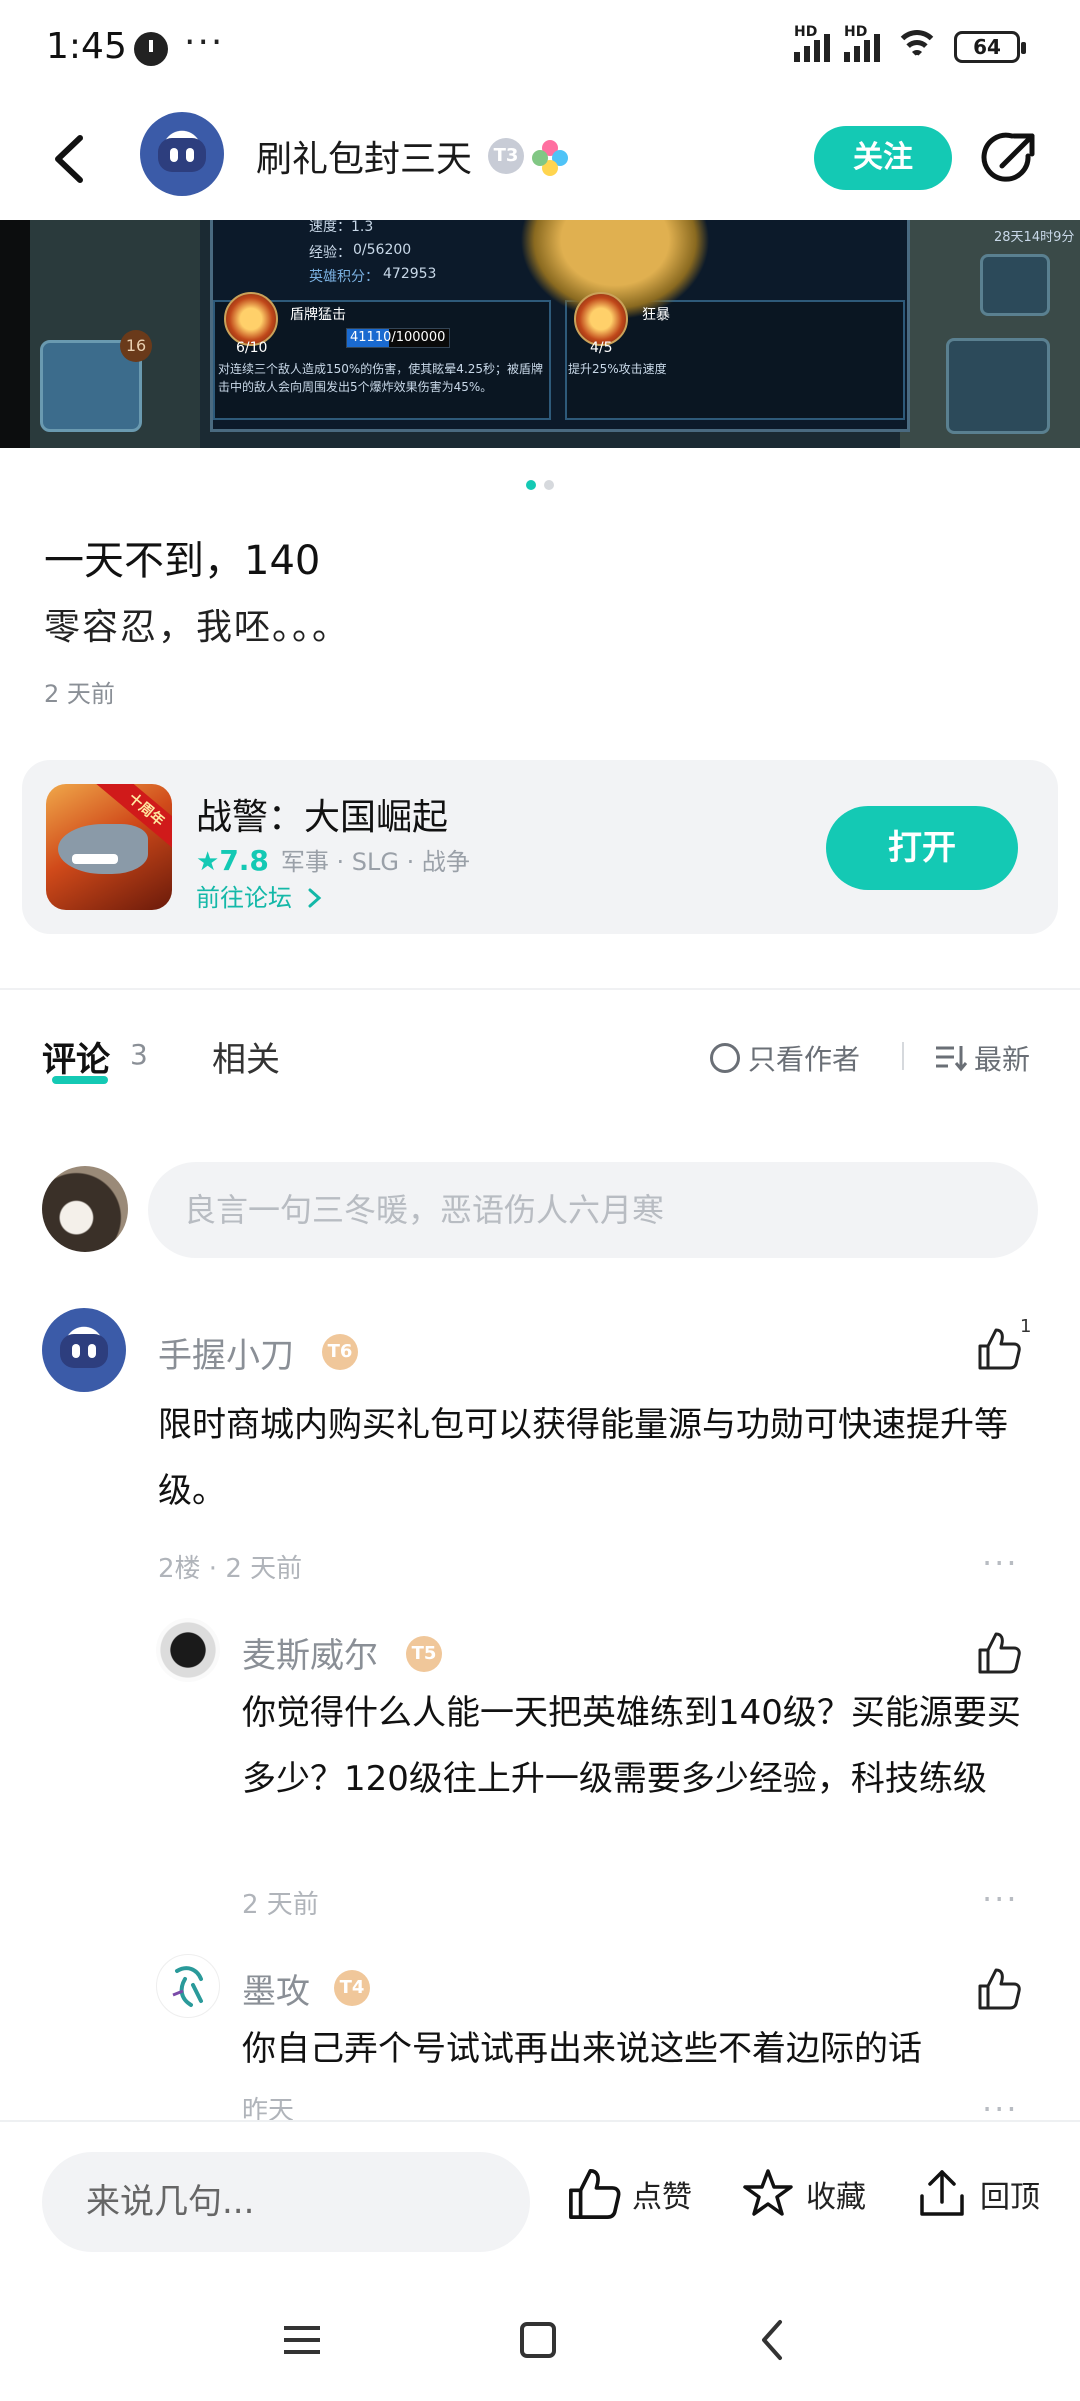 The width and height of the screenshot is (1080, 2401). What do you see at coordinates (550, 158) in the screenshot?
I see `flower-icon` at bounding box center [550, 158].